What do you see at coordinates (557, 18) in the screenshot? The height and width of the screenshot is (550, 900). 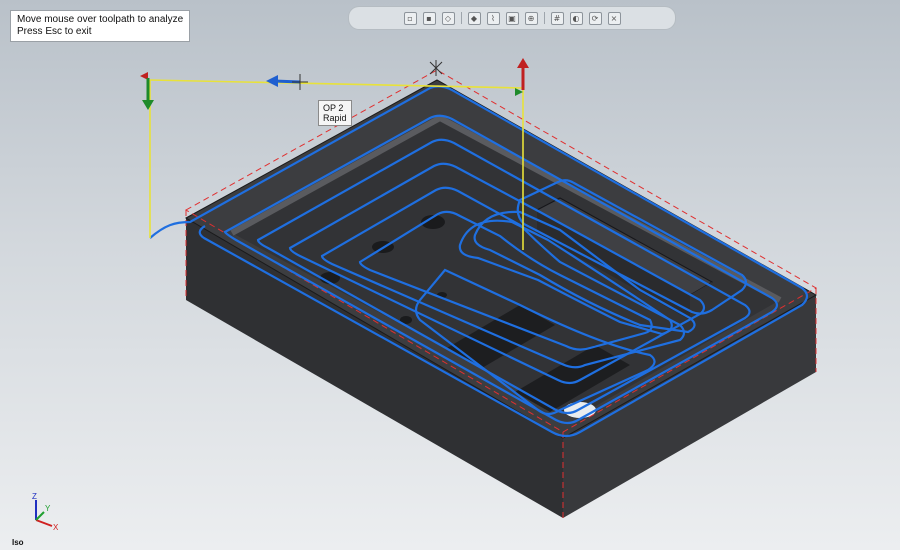 I see `grid-icon: #` at bounding box center [557, 18].